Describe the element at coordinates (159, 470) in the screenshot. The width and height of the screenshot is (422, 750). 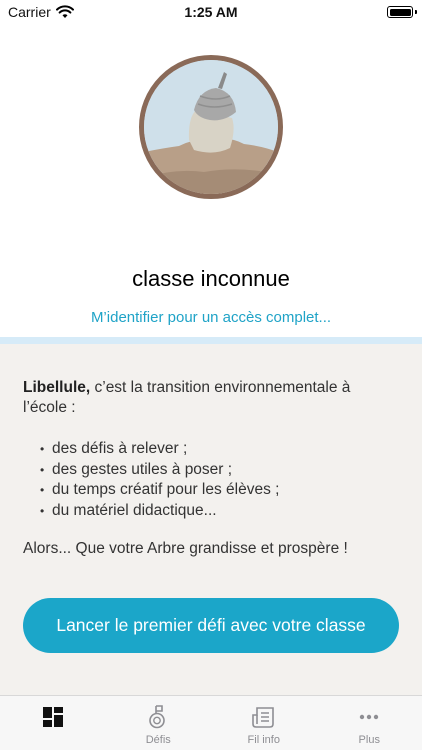
I see `list-item: des gestes utiles à poser ;` at that location.